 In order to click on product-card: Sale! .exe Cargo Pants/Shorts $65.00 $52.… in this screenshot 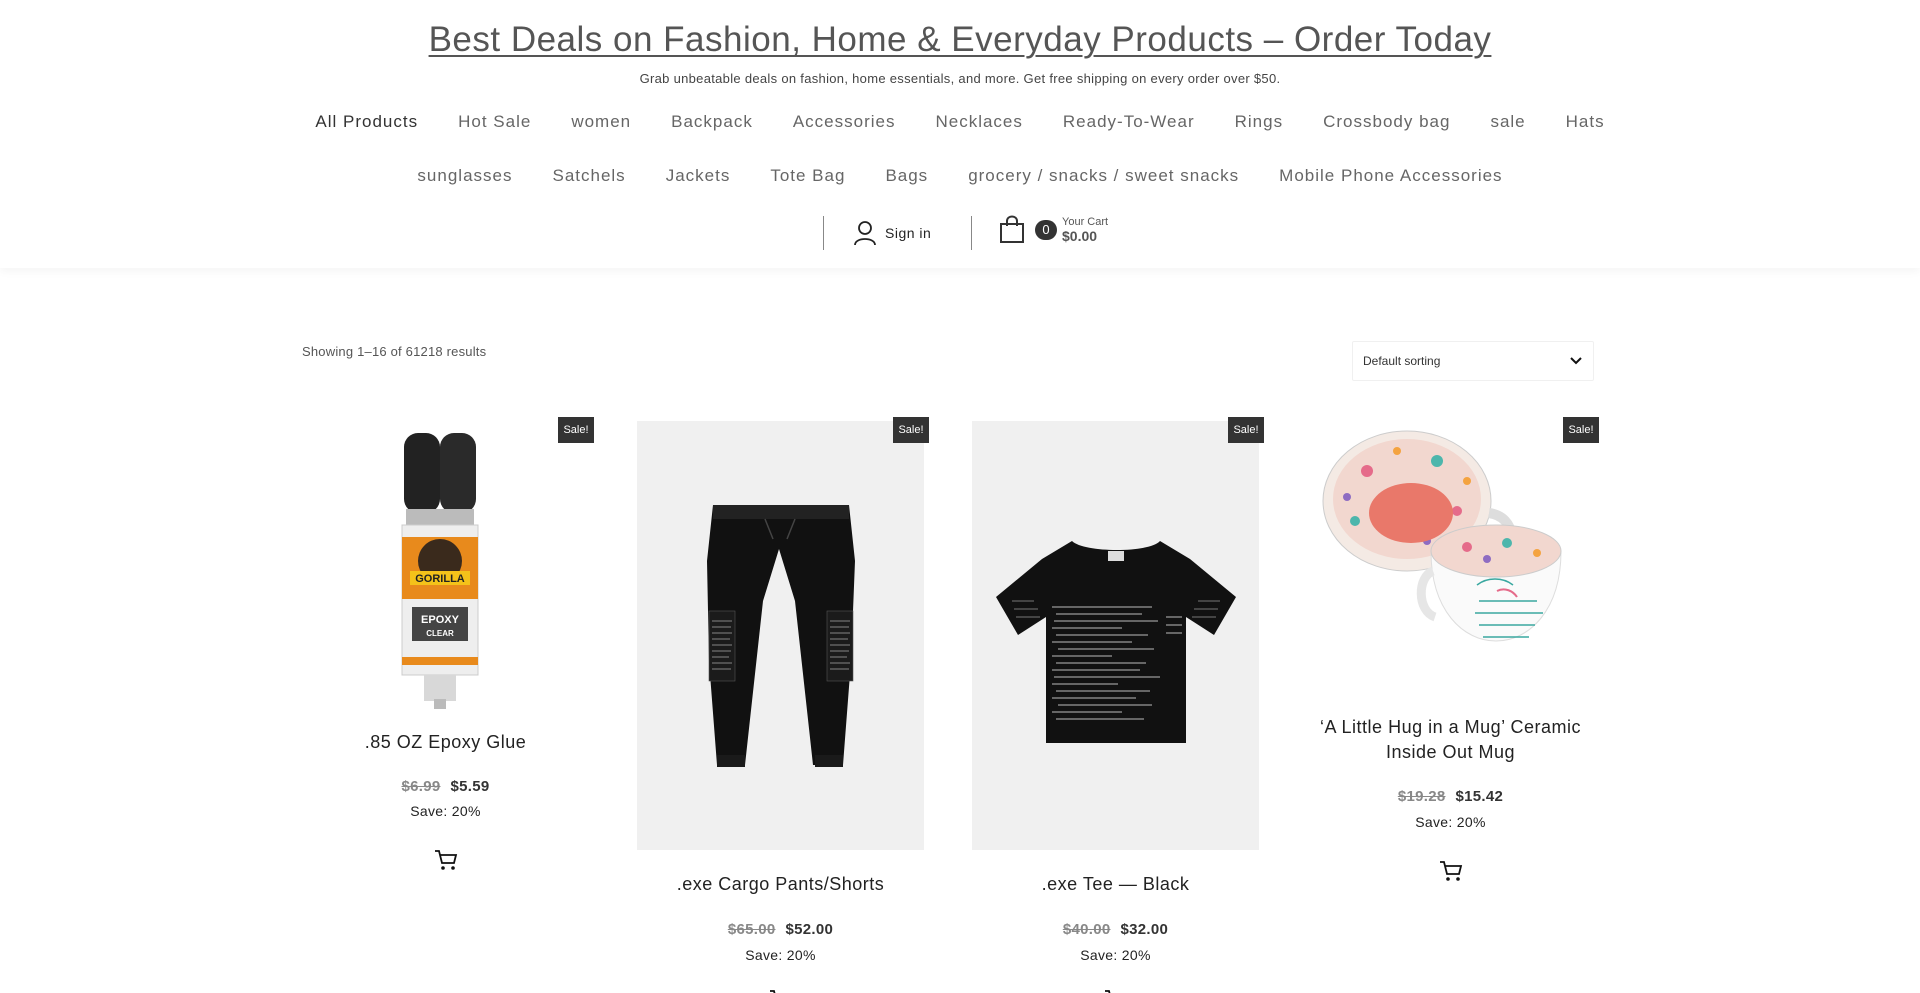, I will do `click(783, 705)`.